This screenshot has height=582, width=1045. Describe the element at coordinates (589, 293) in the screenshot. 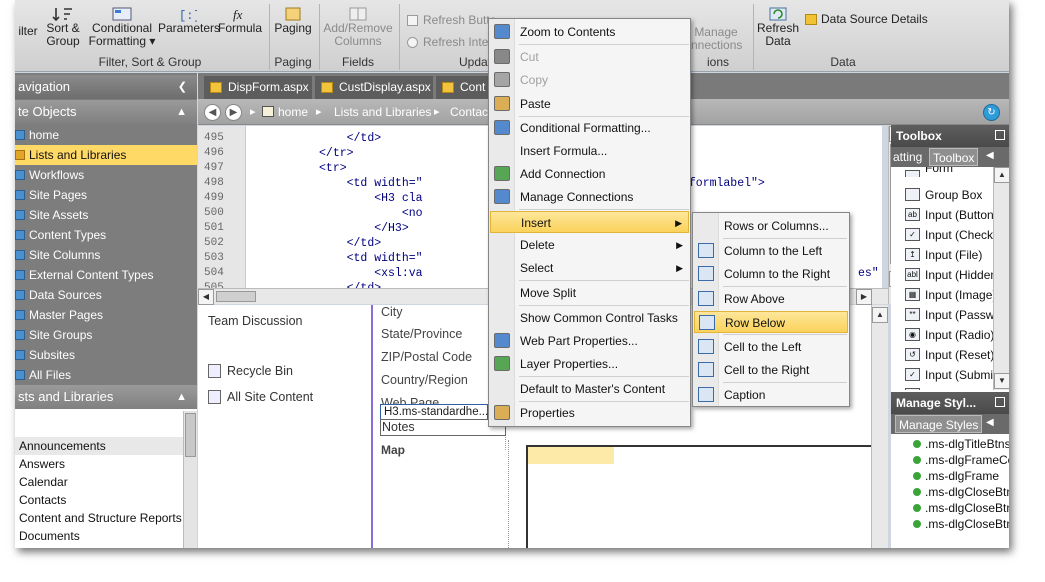

I see `menu-item-move-split: Move Split` at that location.